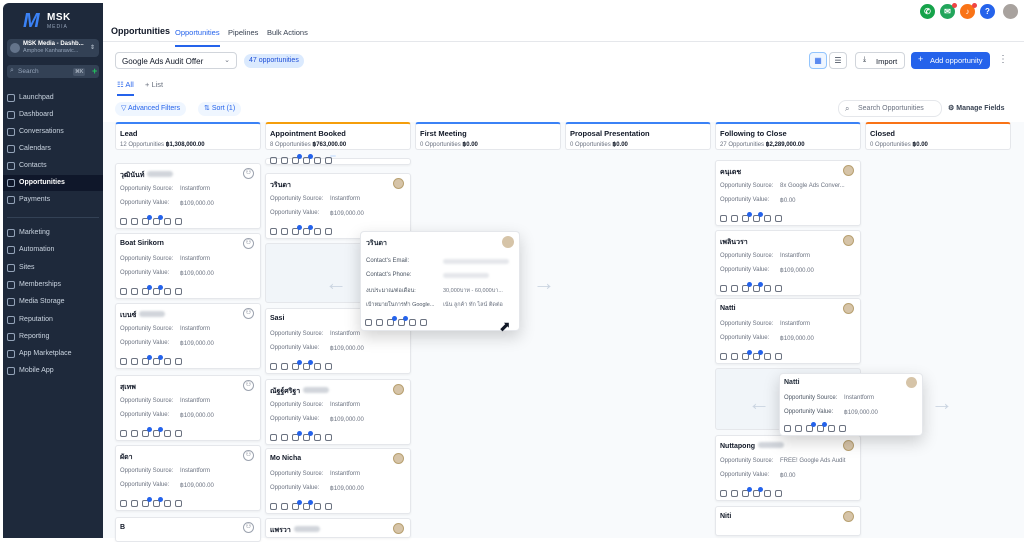 The image size is (1024, 542). I want to click on sidebar-item-media-storage: Media Storage, so click(53, 302).